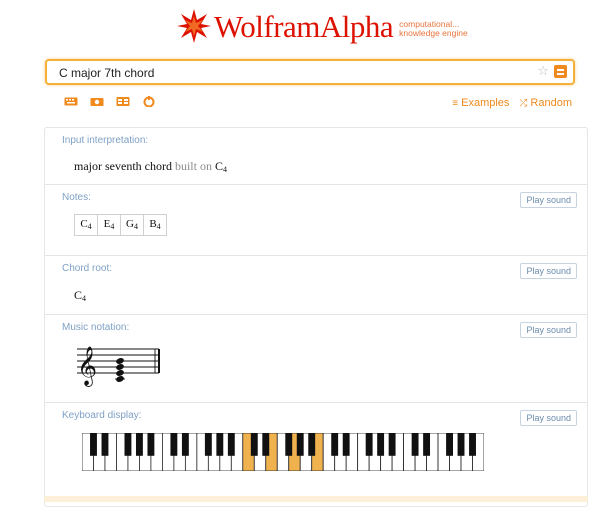 The image size is (600, 507). What do you see at coordinates (512, 103) in the screenshot?
I see `examples-random-links: ≡ Examples ⤮ Random` at bounding box center [512, 103].